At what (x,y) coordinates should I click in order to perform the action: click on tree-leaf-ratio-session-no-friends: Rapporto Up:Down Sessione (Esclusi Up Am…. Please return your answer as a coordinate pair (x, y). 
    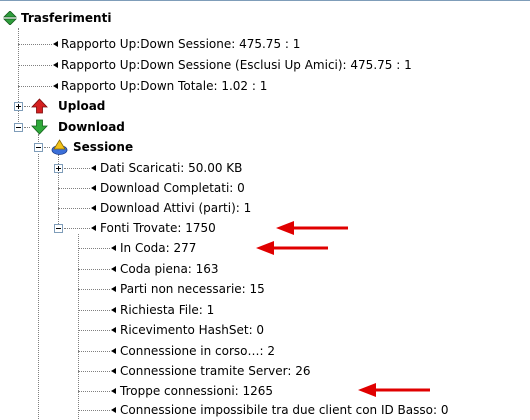
    Looking at the image, I should click on (265, 65).